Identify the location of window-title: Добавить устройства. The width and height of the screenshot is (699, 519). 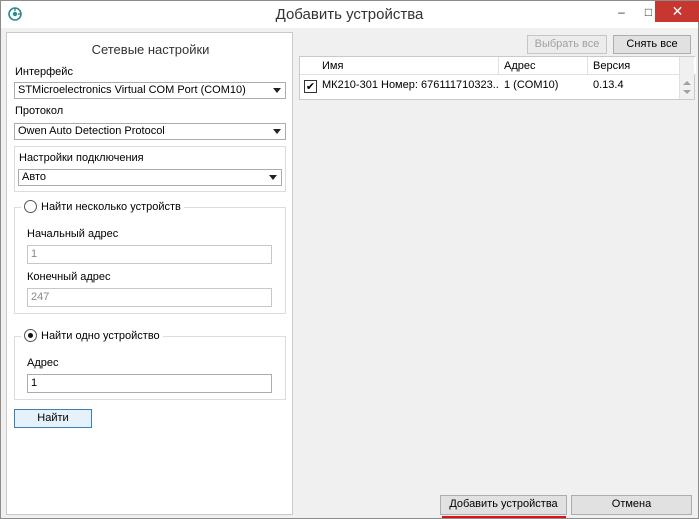
(349, 14).